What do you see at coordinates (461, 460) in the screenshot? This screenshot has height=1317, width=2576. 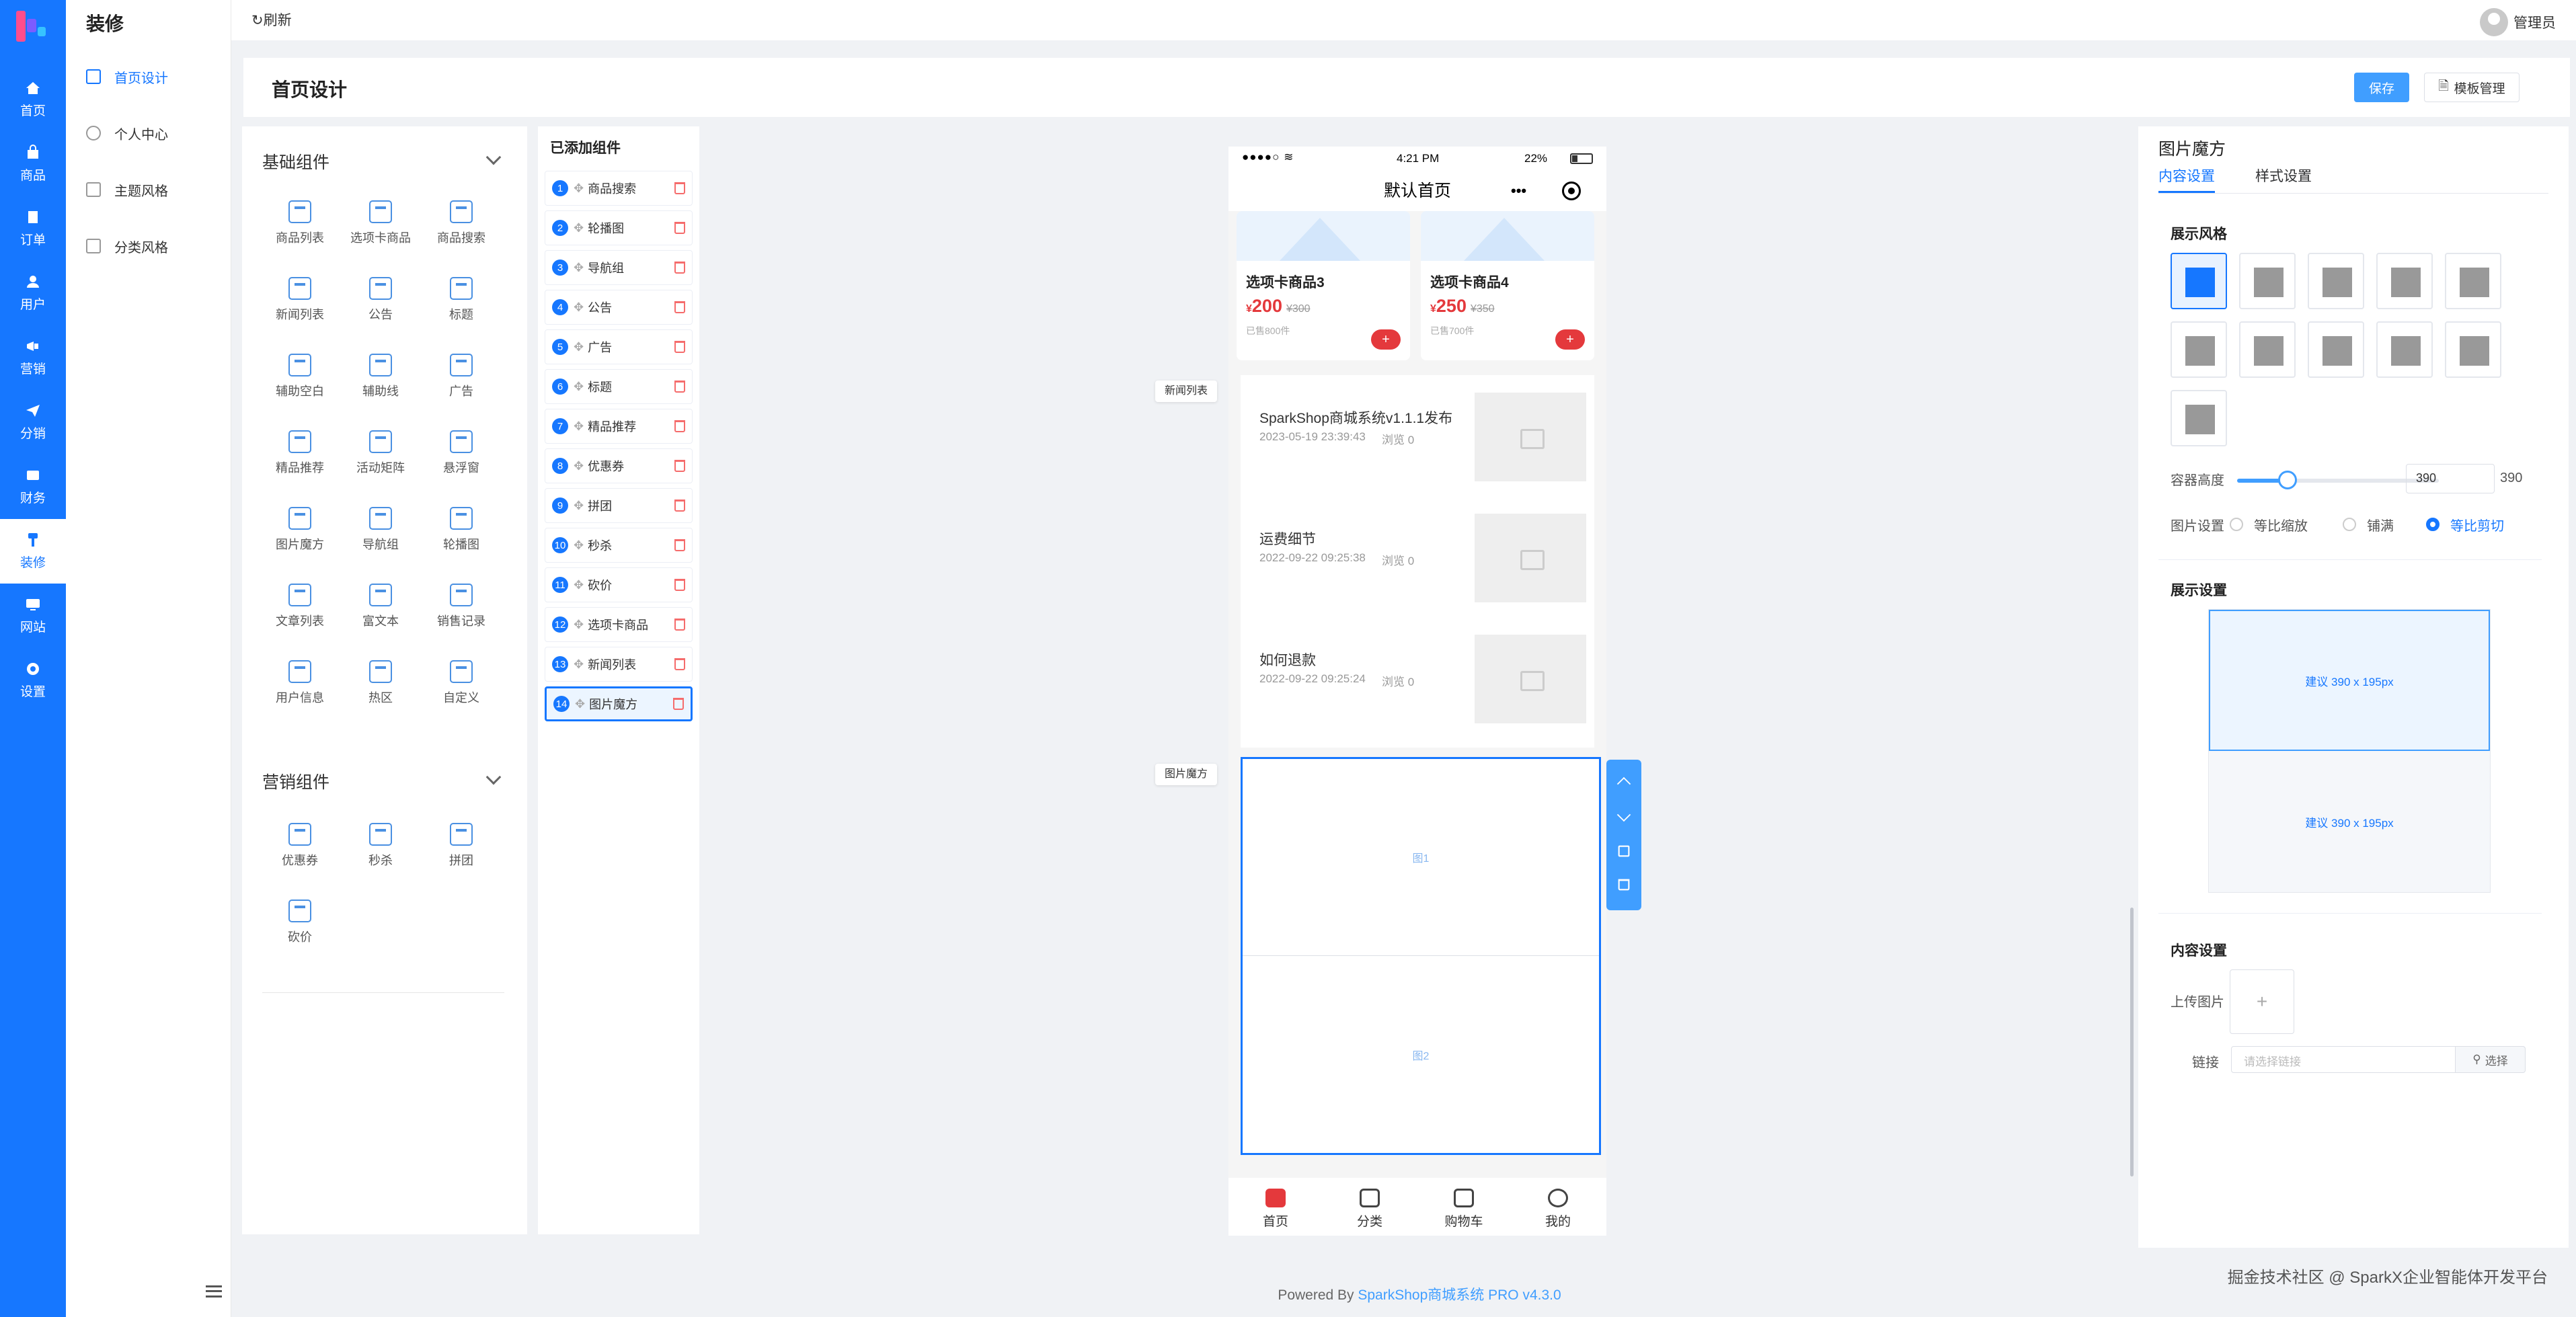 I see `component-item: 悬浮窗` at bounding box center [461, 460].